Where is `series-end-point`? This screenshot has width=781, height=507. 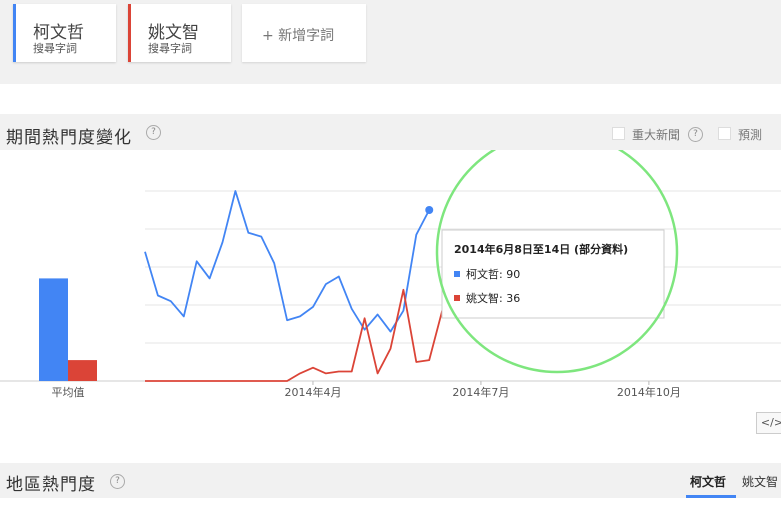
series-end-point is located at coordinates (429, 210).